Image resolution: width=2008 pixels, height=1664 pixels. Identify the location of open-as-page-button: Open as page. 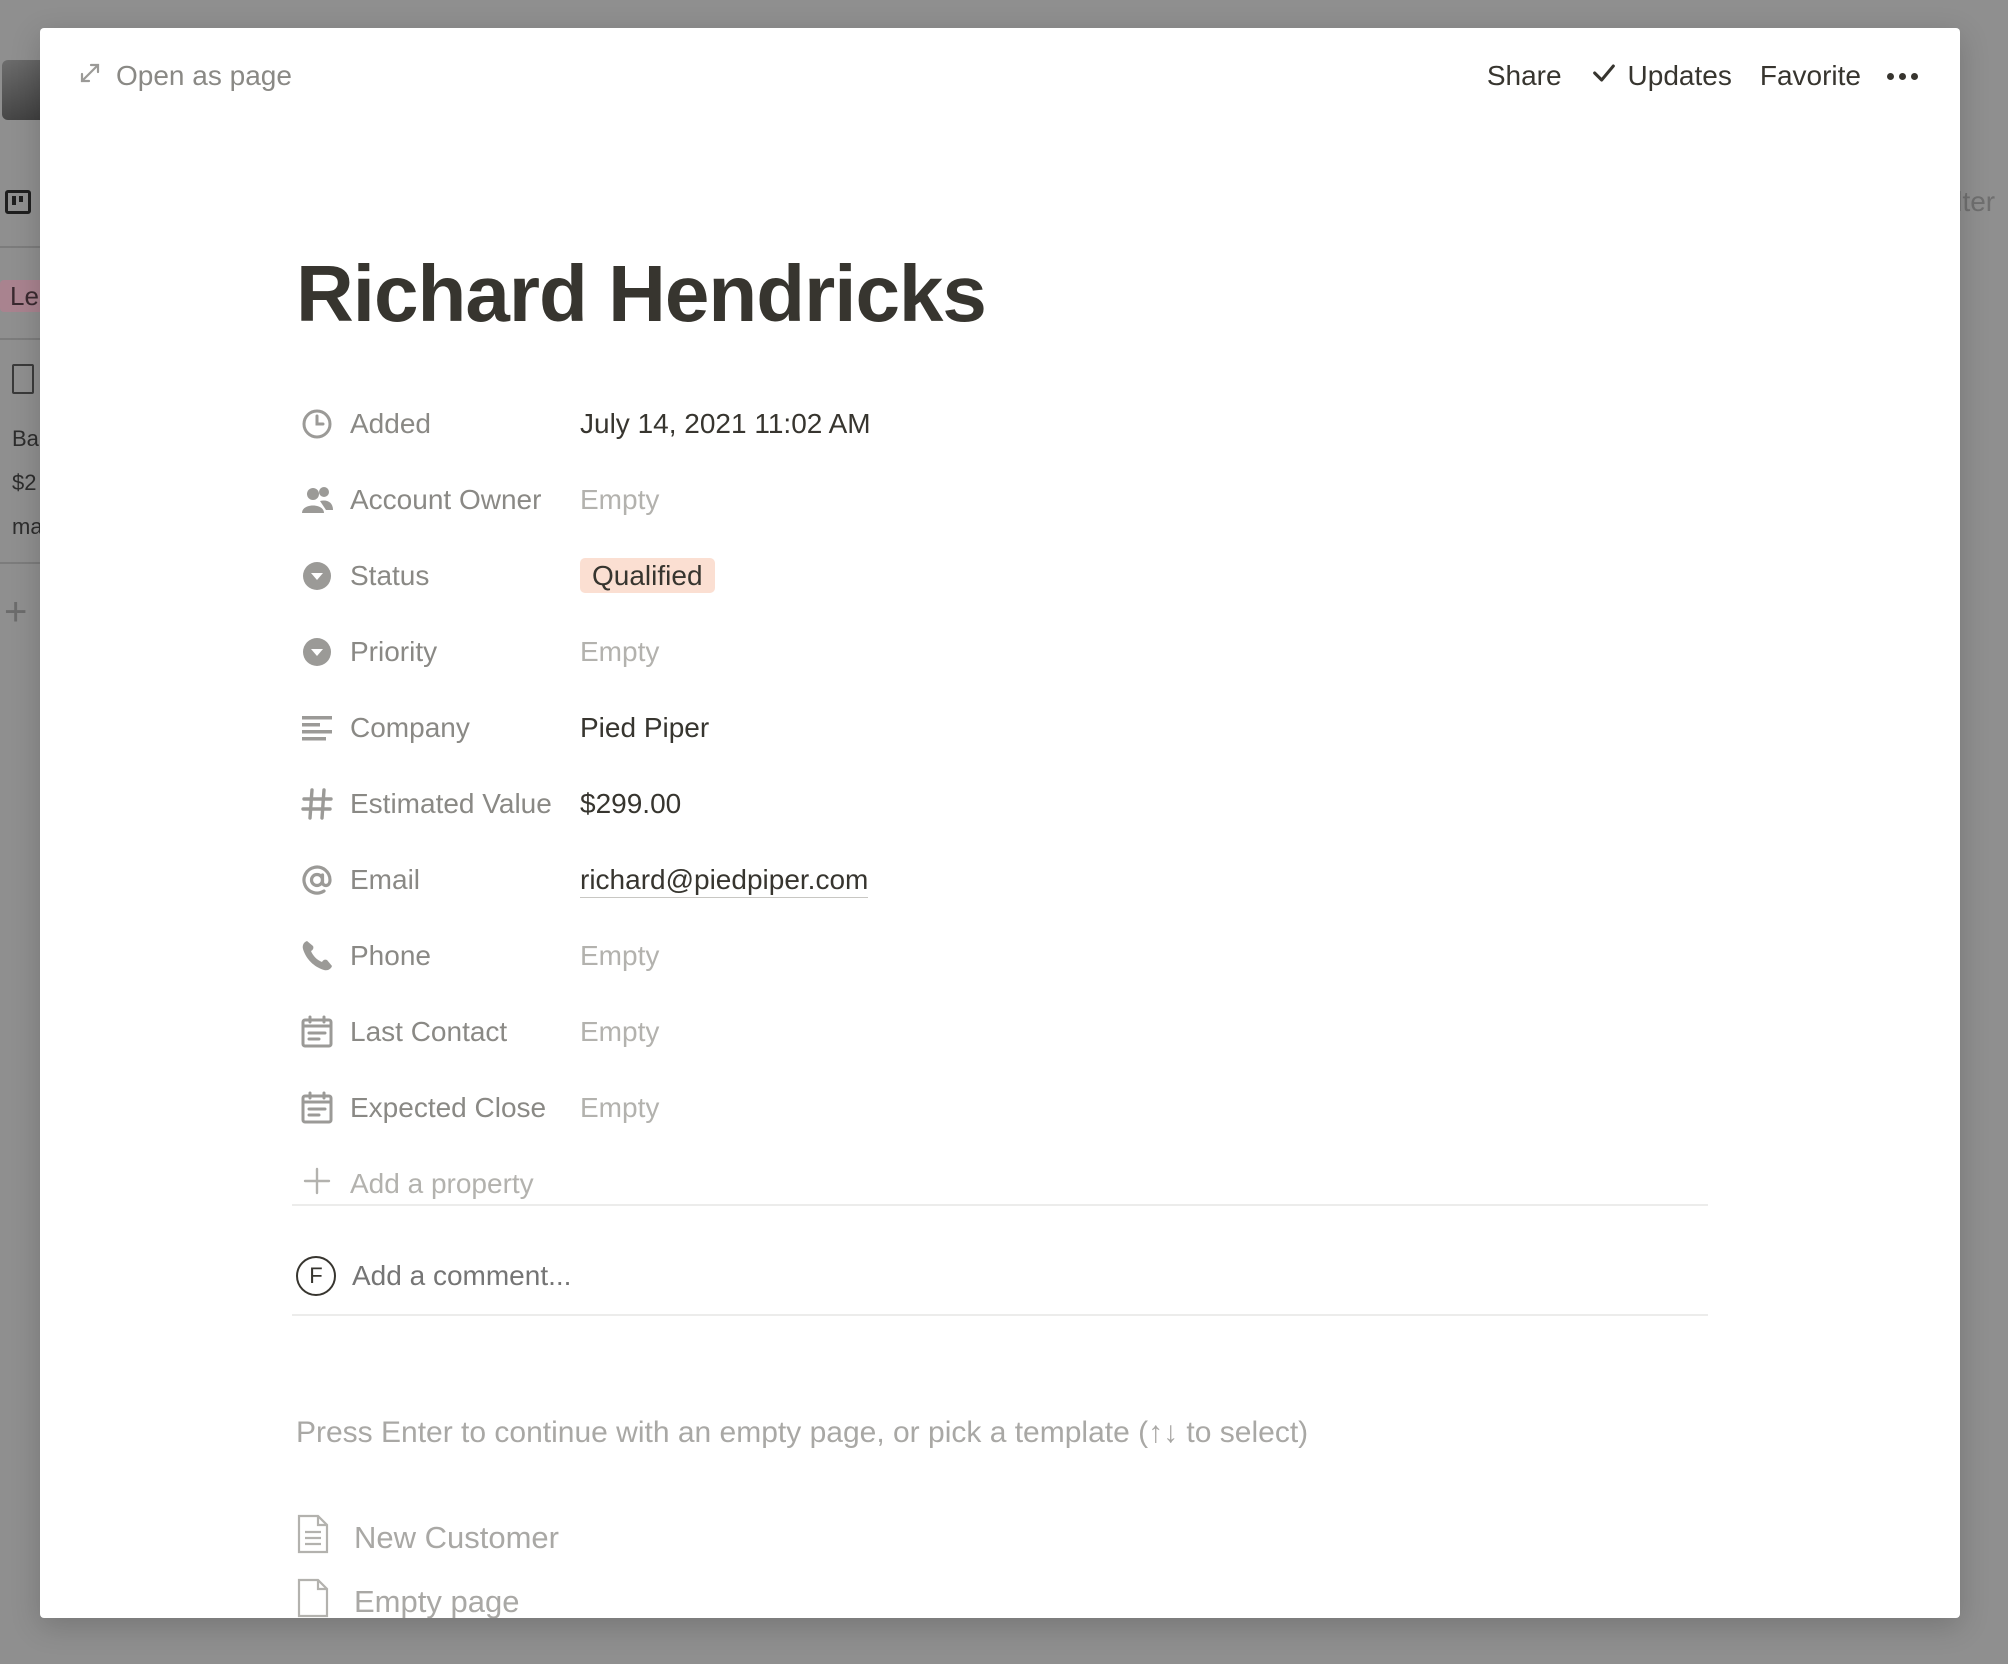
(185, 76).